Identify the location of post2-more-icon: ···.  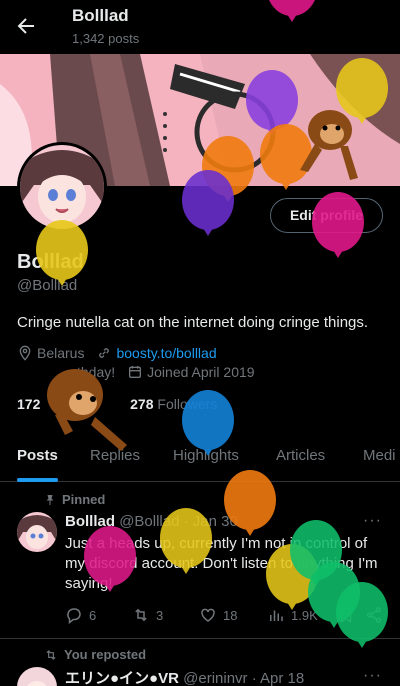
(372, 676).